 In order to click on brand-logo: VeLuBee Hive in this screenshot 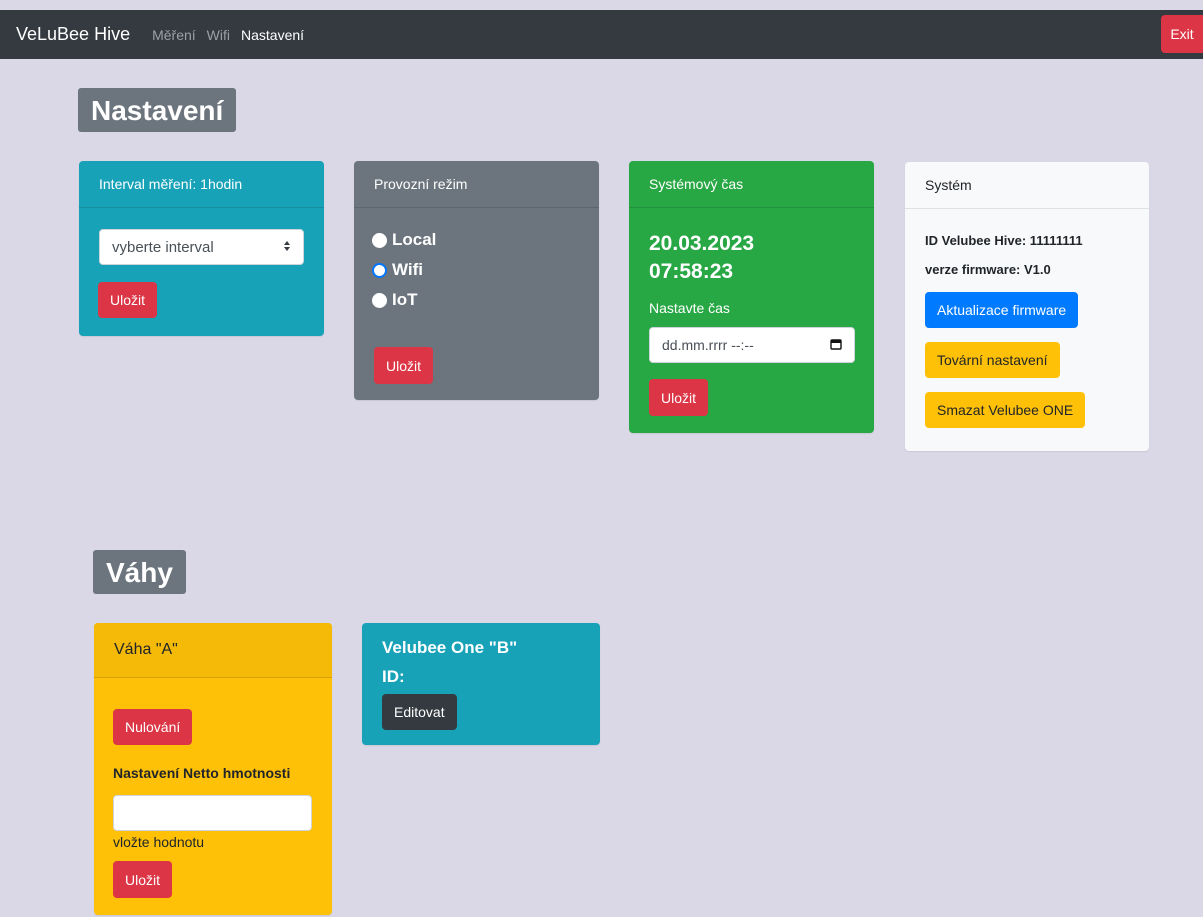, I will do `click(73, 34)`.